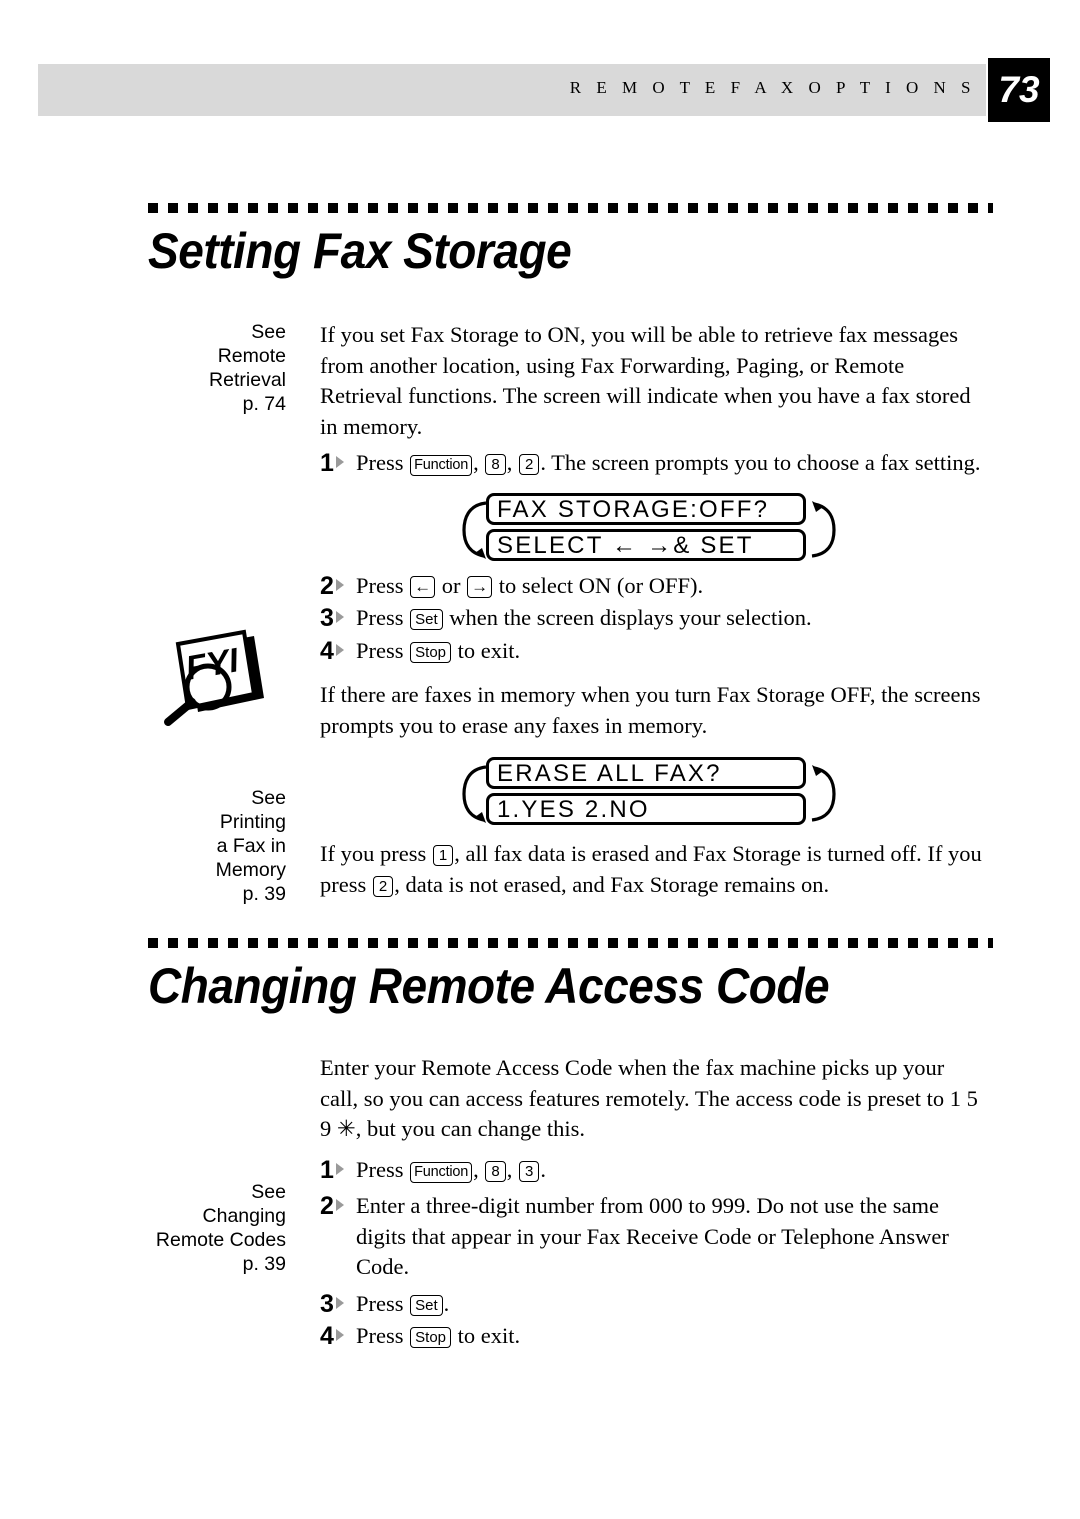 The width and height of the screenshot is (1080, 1519). What do you see at coordinates (529, 1171) in the screenshot?
I see `key-3: 3` at bounding box center [529, 1171].